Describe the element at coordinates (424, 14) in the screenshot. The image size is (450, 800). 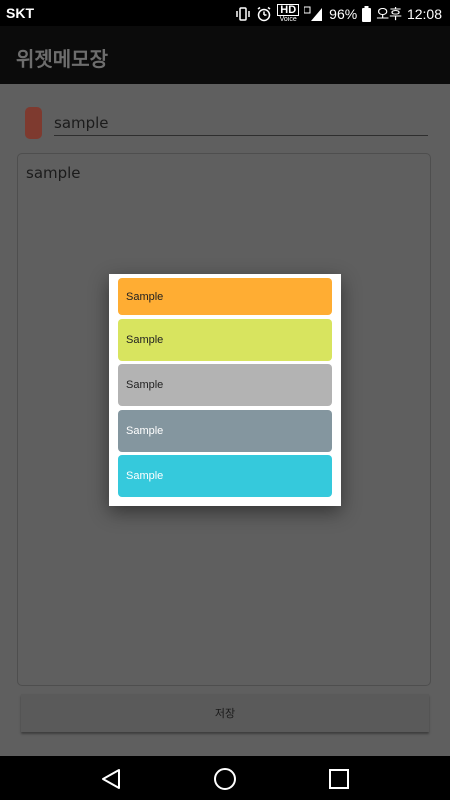
I see `clock-time: 12:08` at that location.